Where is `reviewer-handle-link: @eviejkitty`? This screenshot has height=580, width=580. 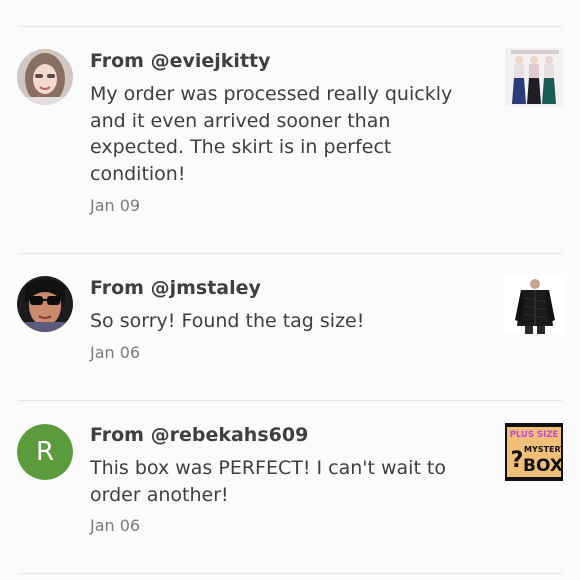
reviewer-handle-link: @eviejkitty is located at coordinates (211, 61).